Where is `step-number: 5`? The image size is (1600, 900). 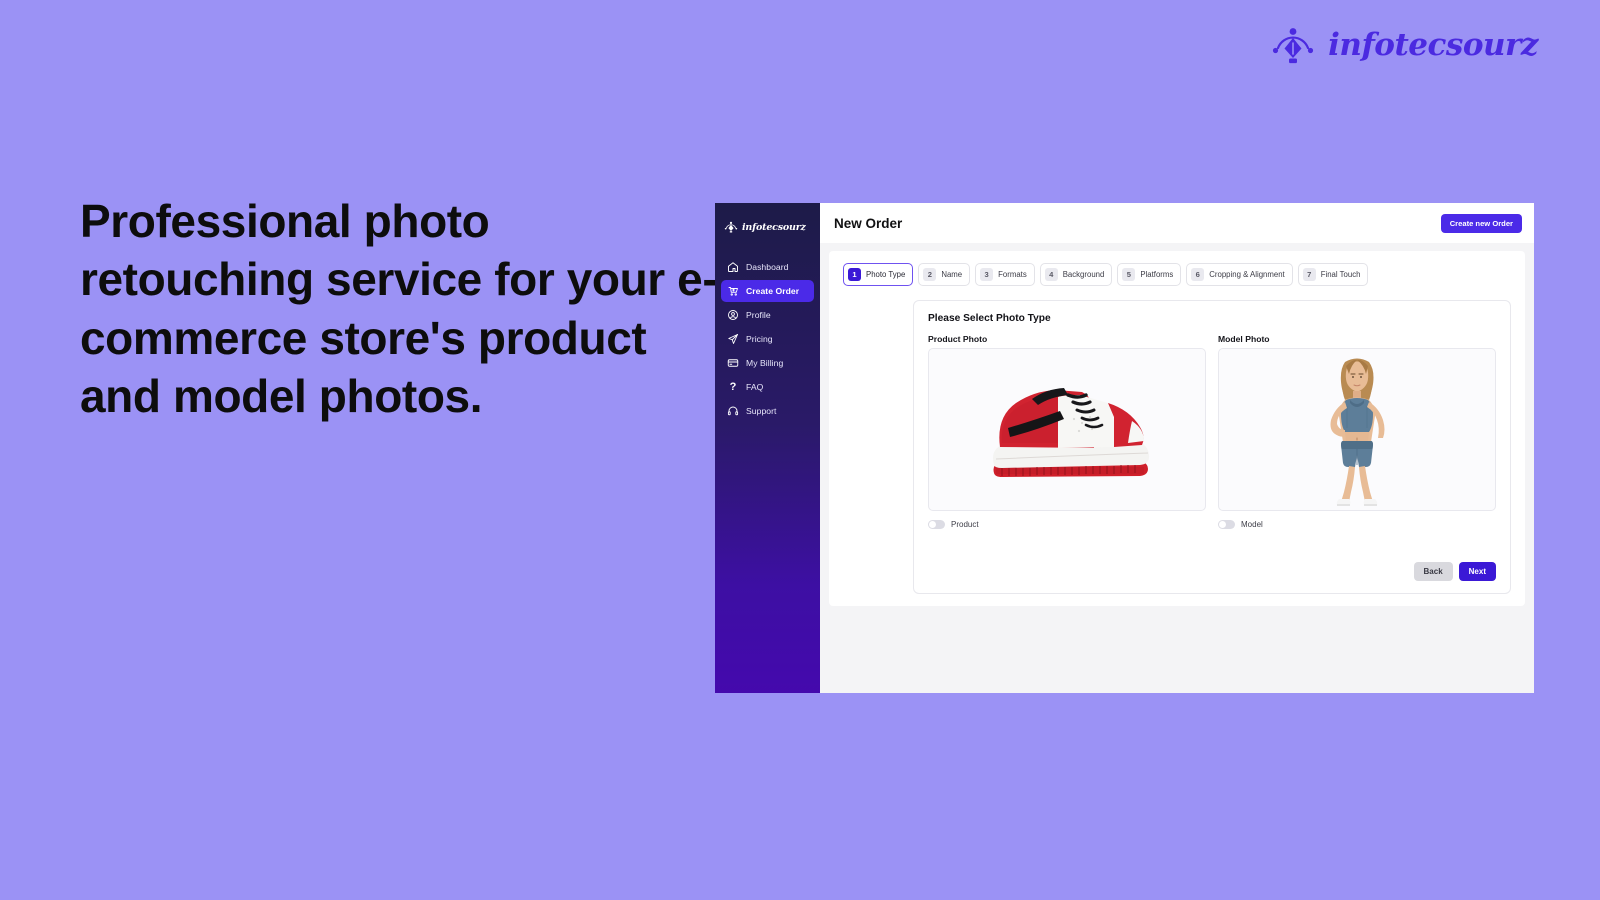 step-number: 5 is located at coordinates (1129, 274).